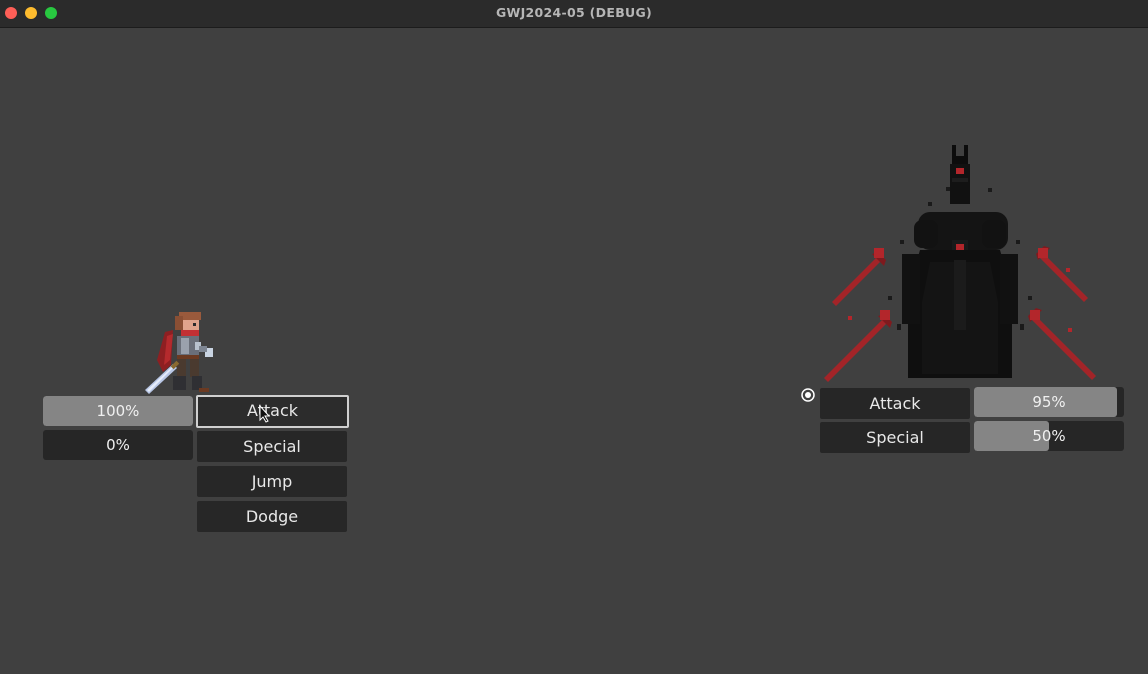 Image resolution: width=1148 pixels, height=674 pixels. I want to click on player-energy-value: 0%, so click(118, 445).